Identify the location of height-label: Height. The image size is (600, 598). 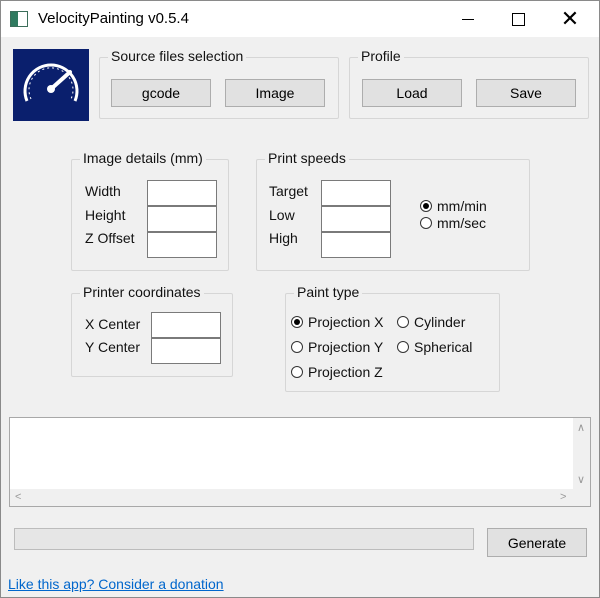
(105, 215).